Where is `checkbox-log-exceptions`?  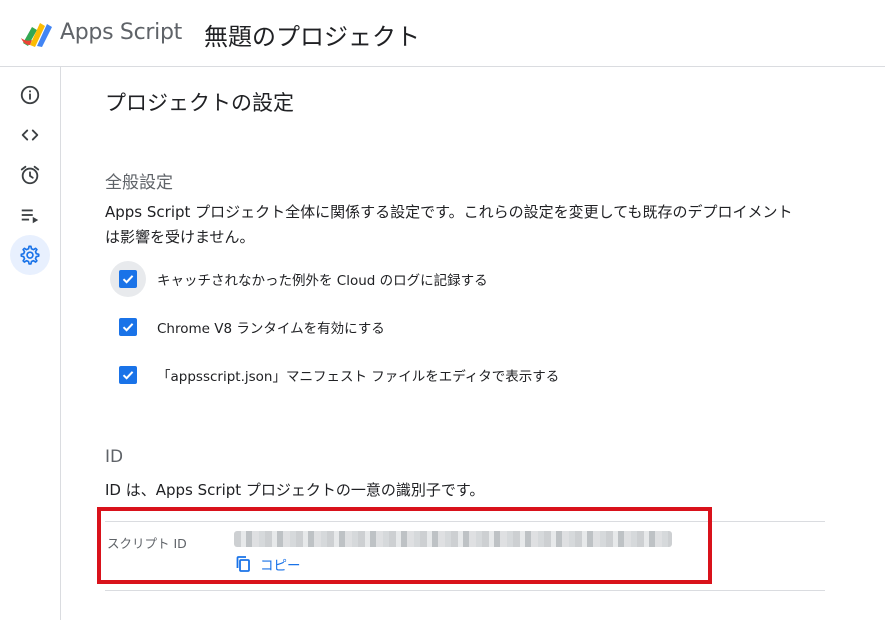 checkbox-log-exceptions is located at coordinates (128, 279).